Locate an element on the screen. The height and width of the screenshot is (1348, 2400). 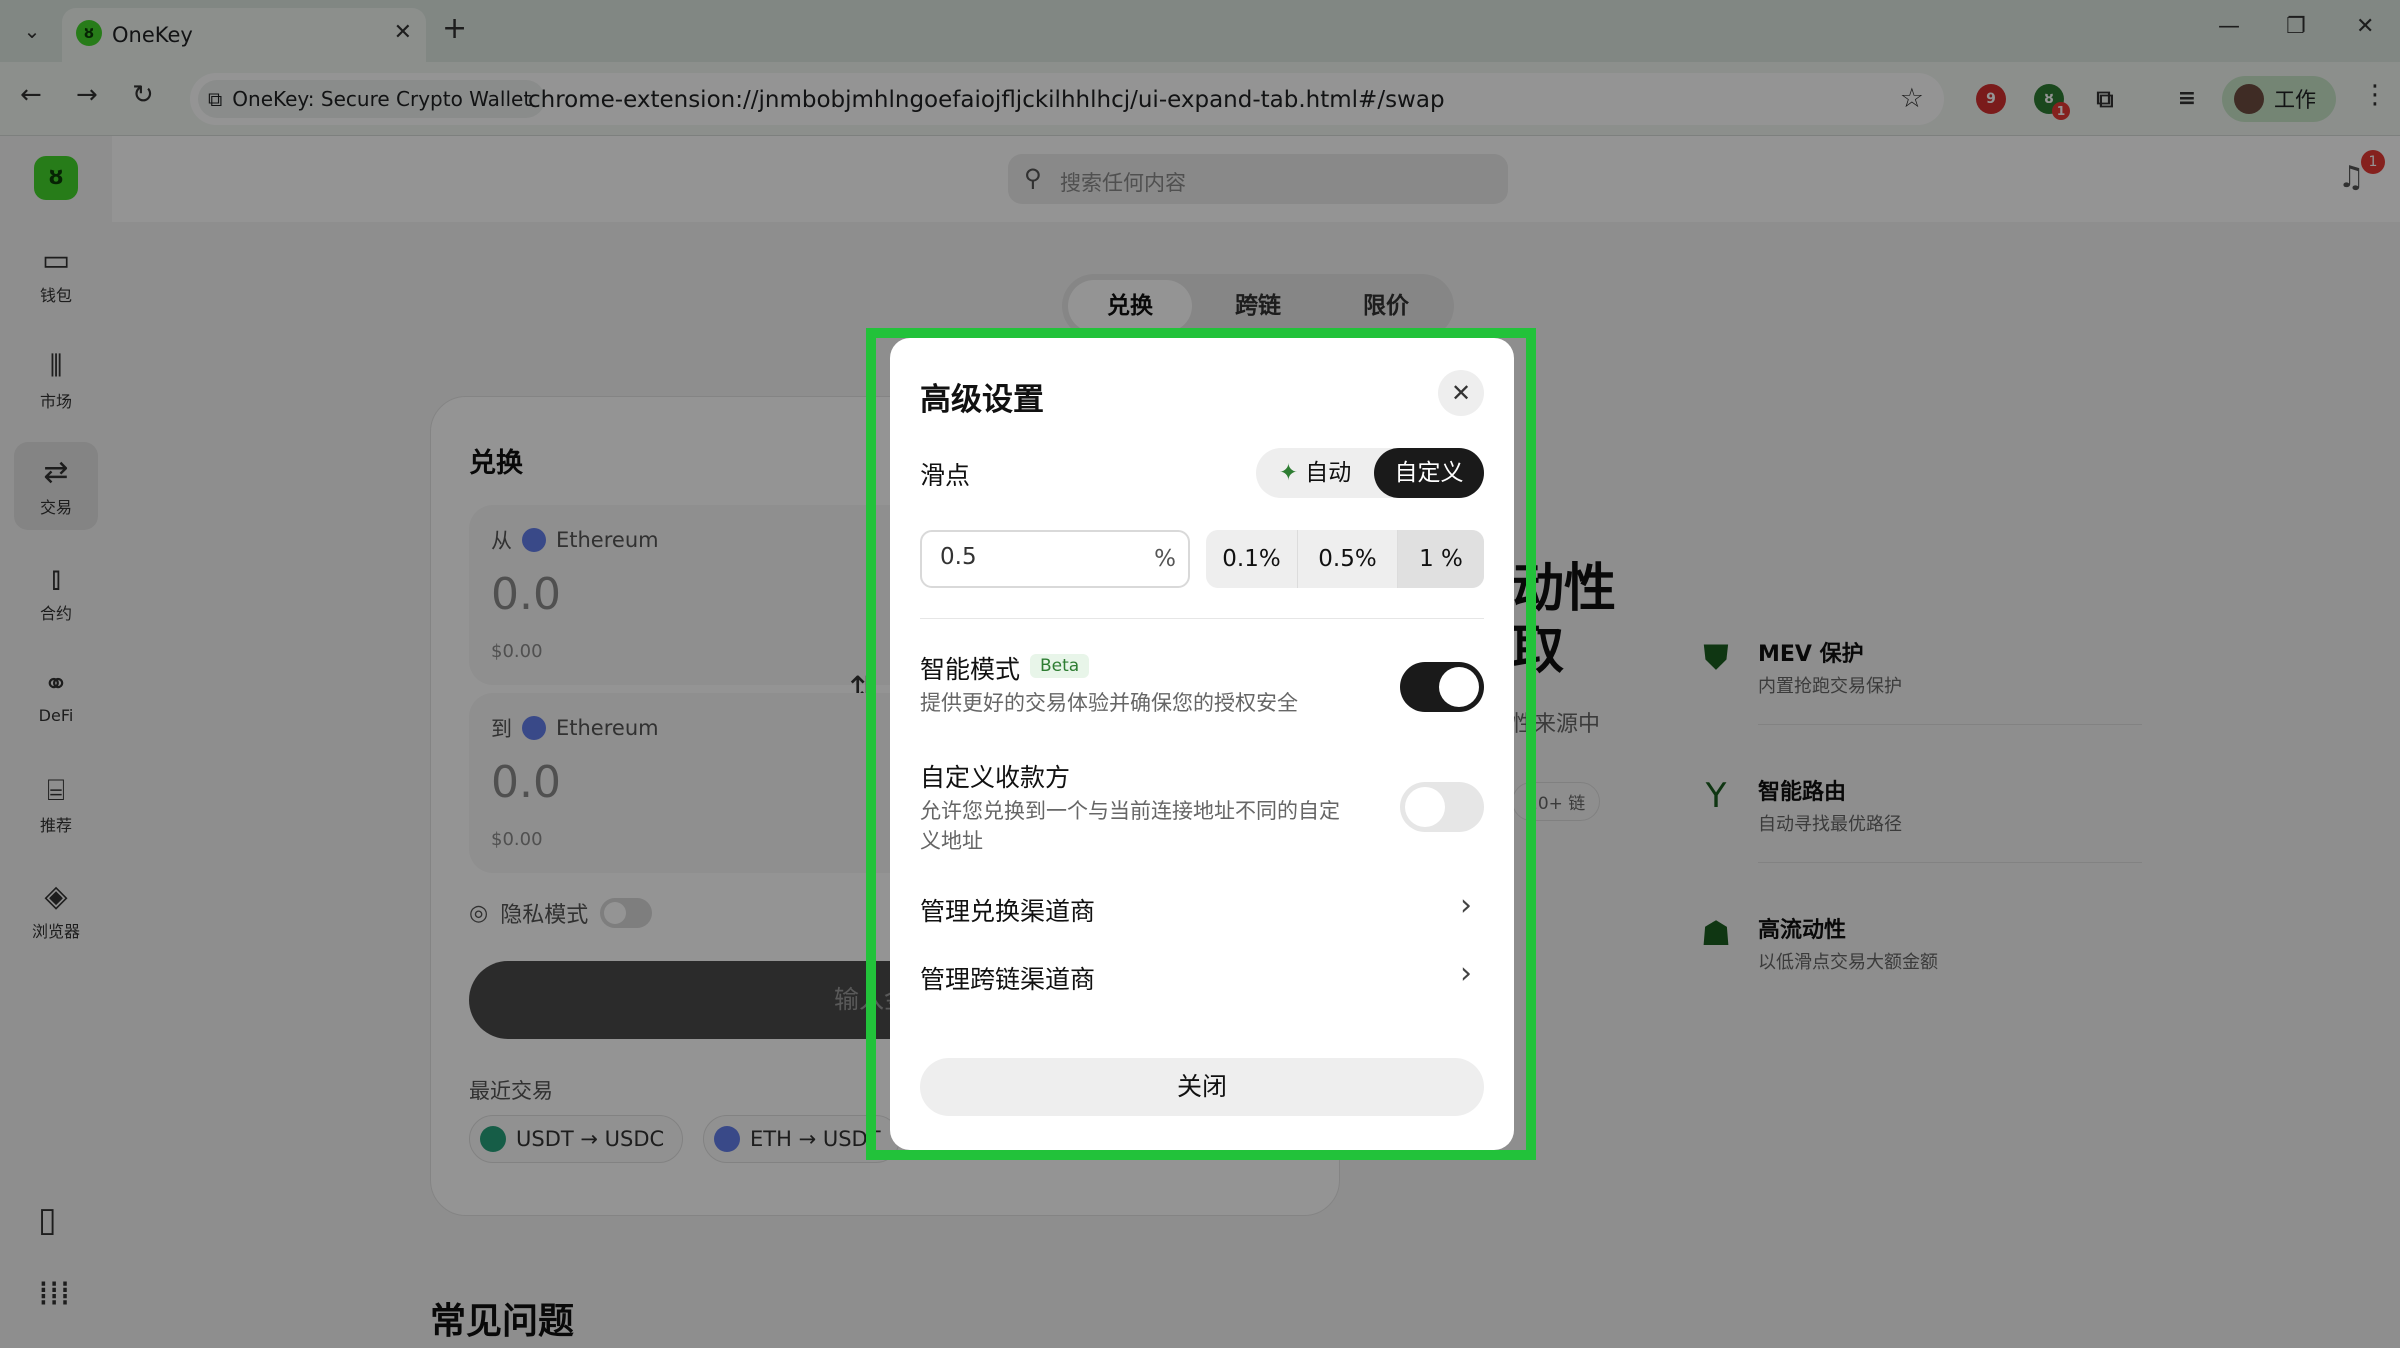
slippage-auto-option: ✦ 自动 is located at coordinates (1315, 473).